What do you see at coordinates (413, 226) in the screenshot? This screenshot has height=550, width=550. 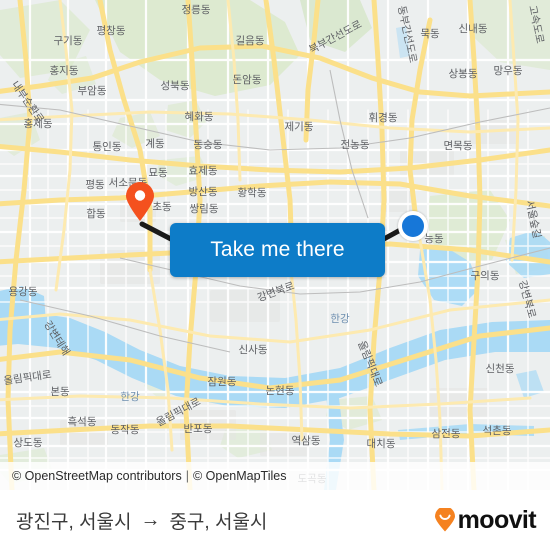 I see `origin-dot-marker` at bounding box center [413, 226].